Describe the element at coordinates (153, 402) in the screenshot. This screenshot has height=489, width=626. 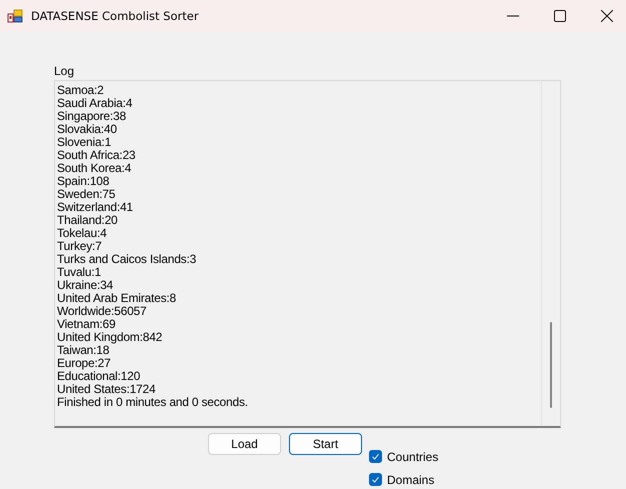
I see `log-line: Finished in 0 minutes and 0 seconds.` at that location.